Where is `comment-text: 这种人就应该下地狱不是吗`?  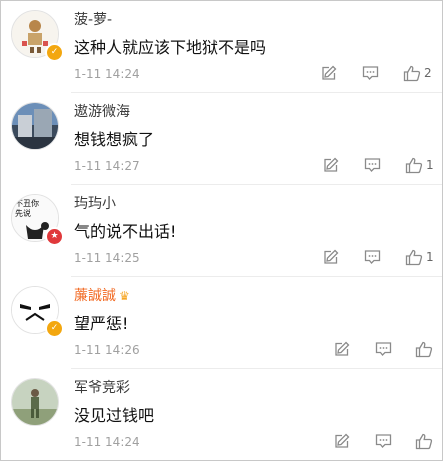 comment-text: 这种人就应该下地狱不是吗 is located at coordinates (170, 47).